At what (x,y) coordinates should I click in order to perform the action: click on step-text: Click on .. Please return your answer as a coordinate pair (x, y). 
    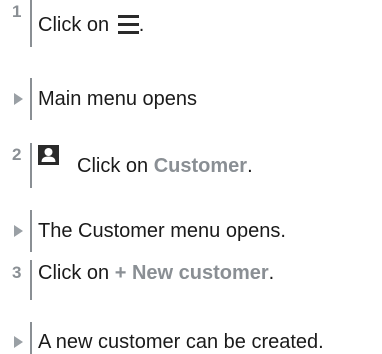
    Looking at the image, I should click on (91, 25).